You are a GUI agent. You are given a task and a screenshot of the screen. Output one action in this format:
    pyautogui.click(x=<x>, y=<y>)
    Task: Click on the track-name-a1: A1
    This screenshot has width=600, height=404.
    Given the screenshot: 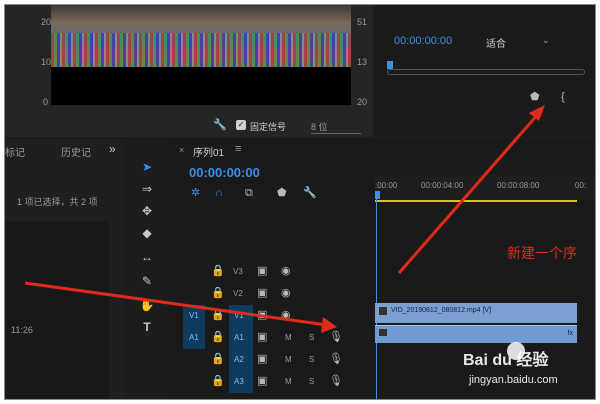 What is the action you would take?
    pyautogui.click(x=239, y=337)
    